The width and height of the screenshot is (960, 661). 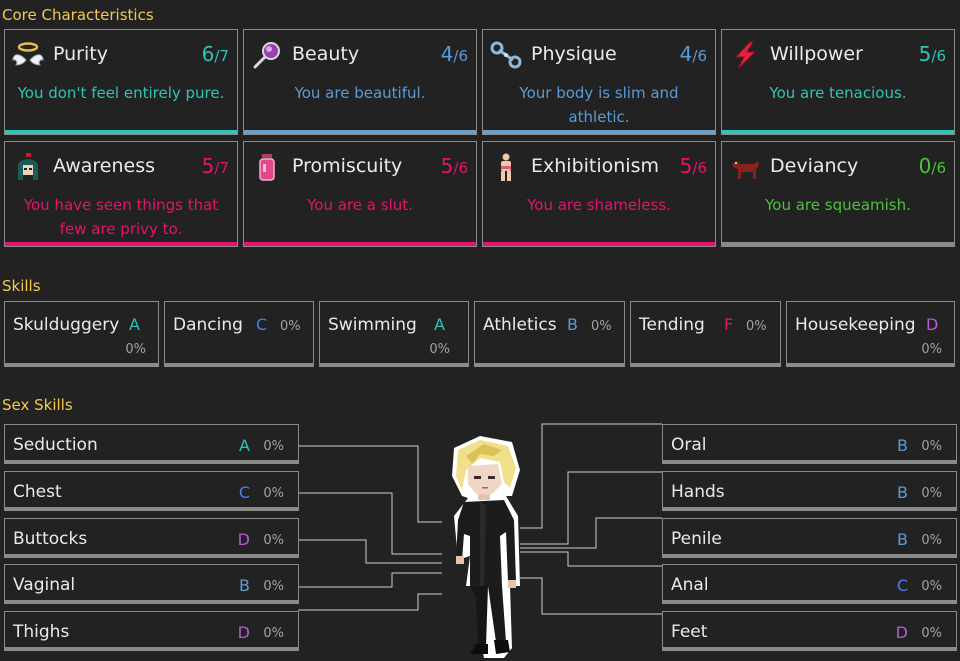 I want to click on skill-name: Skulduggery, so click(x=66, y=325).